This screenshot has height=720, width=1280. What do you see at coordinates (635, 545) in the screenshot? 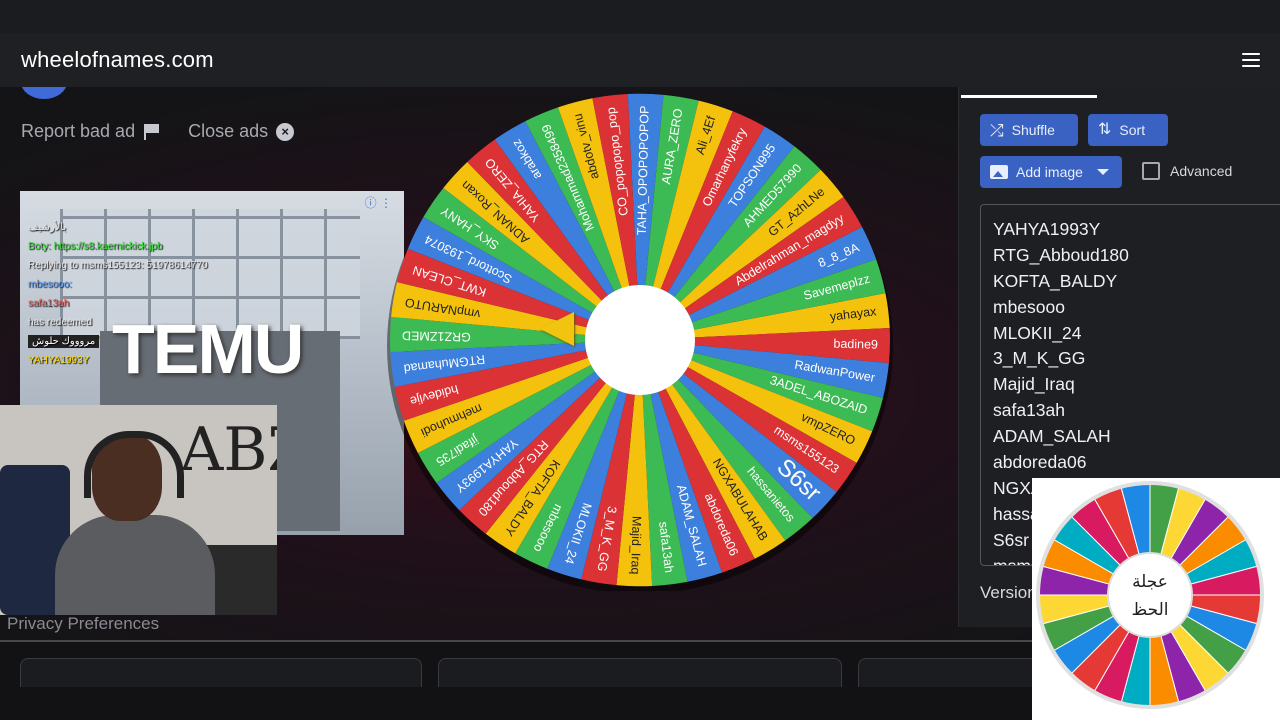
I see `wheel-entry-label: Majid_Iraq` at bounding box center [635, 545].